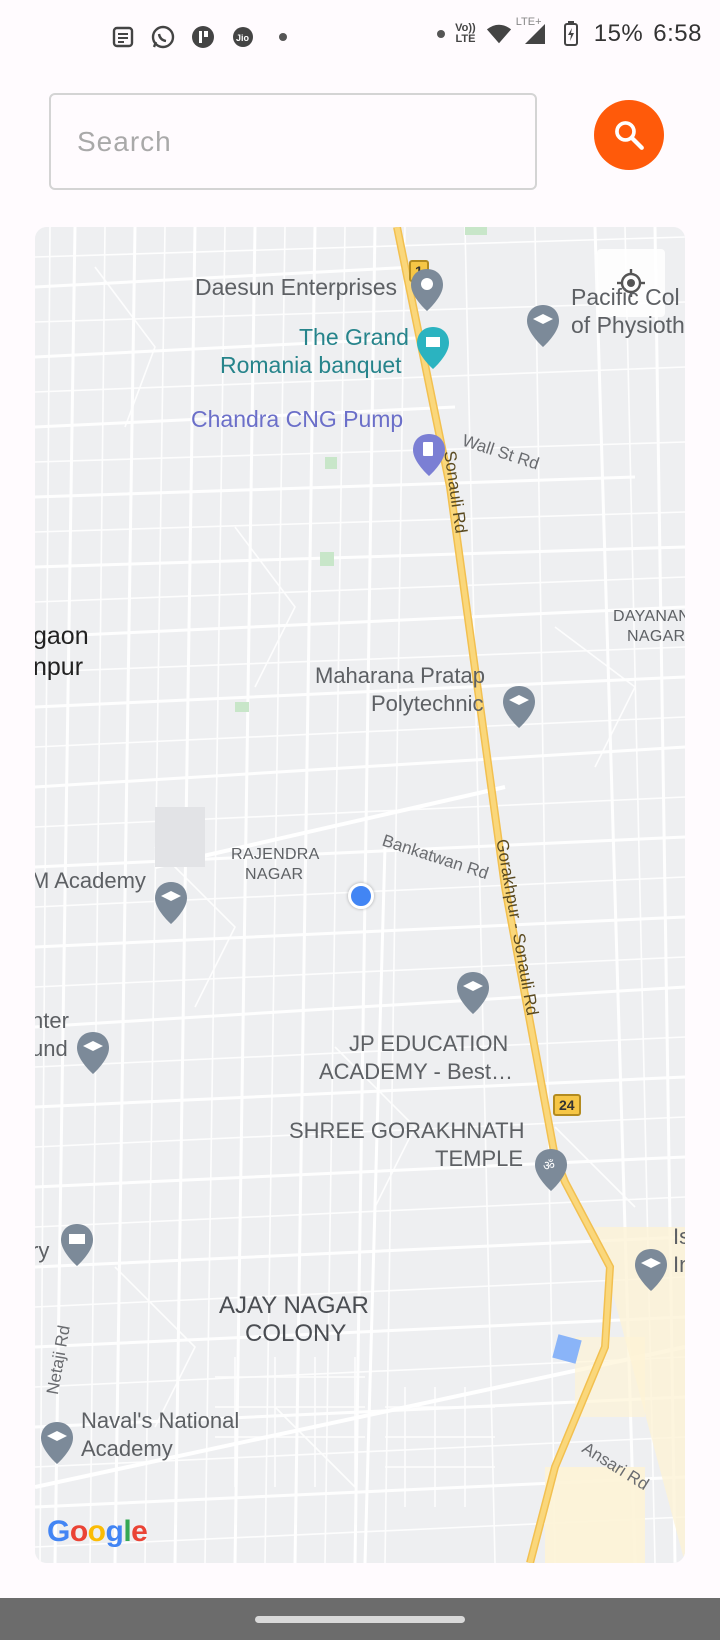  What do you see at coordinates (532, 32) in the screenshot?
I see `signal-group: LTE+` at bounding box center [532, 32].